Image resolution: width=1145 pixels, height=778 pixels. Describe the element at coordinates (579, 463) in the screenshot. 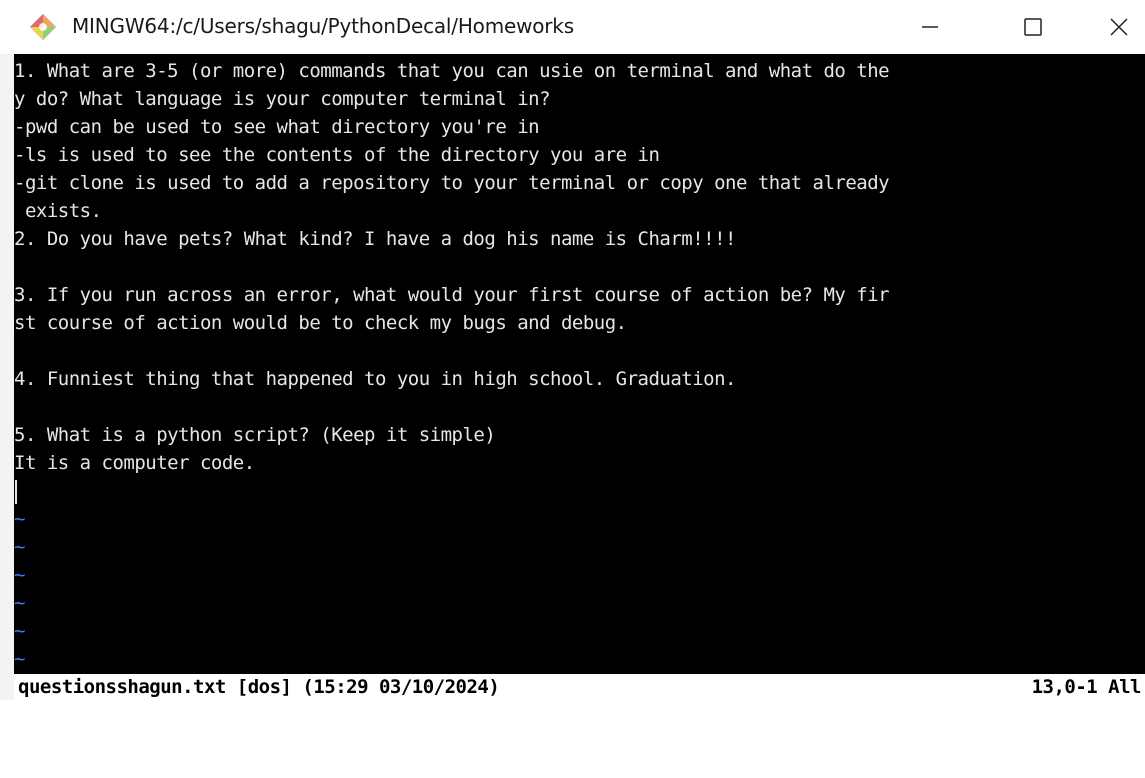

I see `editor-line: It is a computer code.` at that location.